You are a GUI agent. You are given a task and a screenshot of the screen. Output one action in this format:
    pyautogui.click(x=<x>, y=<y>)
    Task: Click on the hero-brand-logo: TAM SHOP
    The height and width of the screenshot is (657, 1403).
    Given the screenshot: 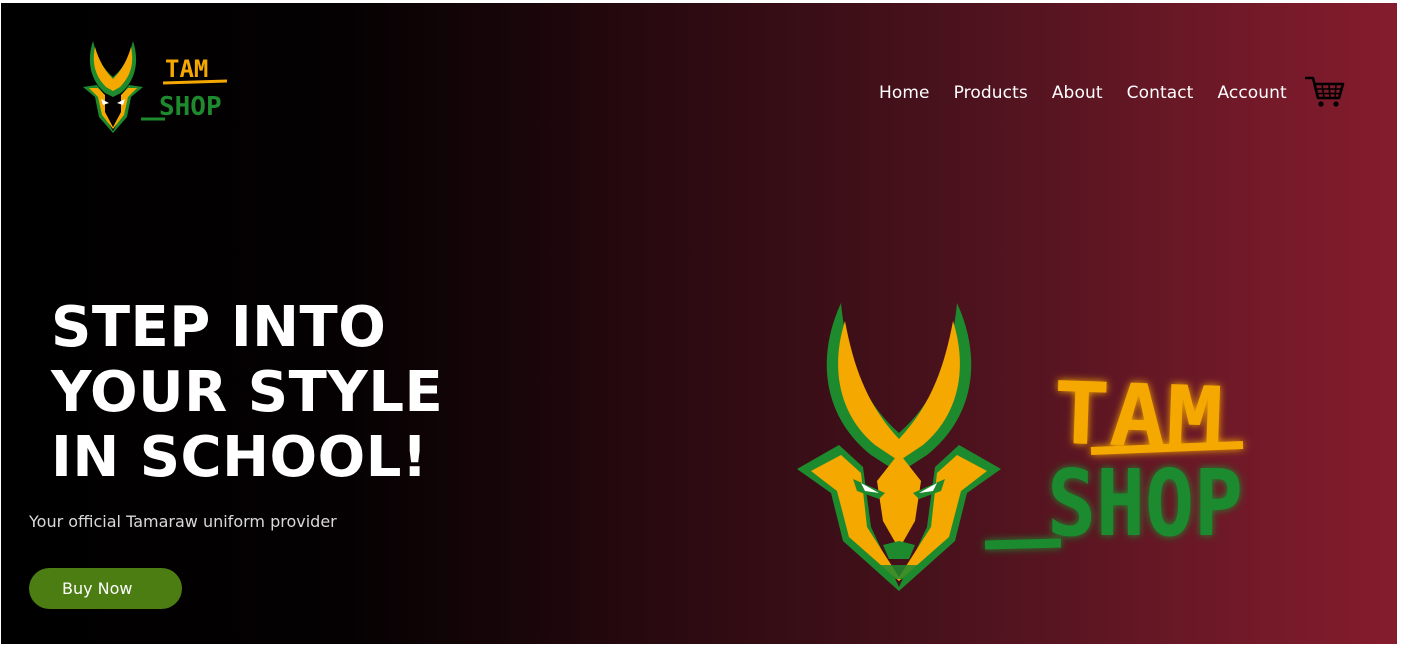 What is the action you would take?
    pyautogui.click(x=1020, y=447)
    